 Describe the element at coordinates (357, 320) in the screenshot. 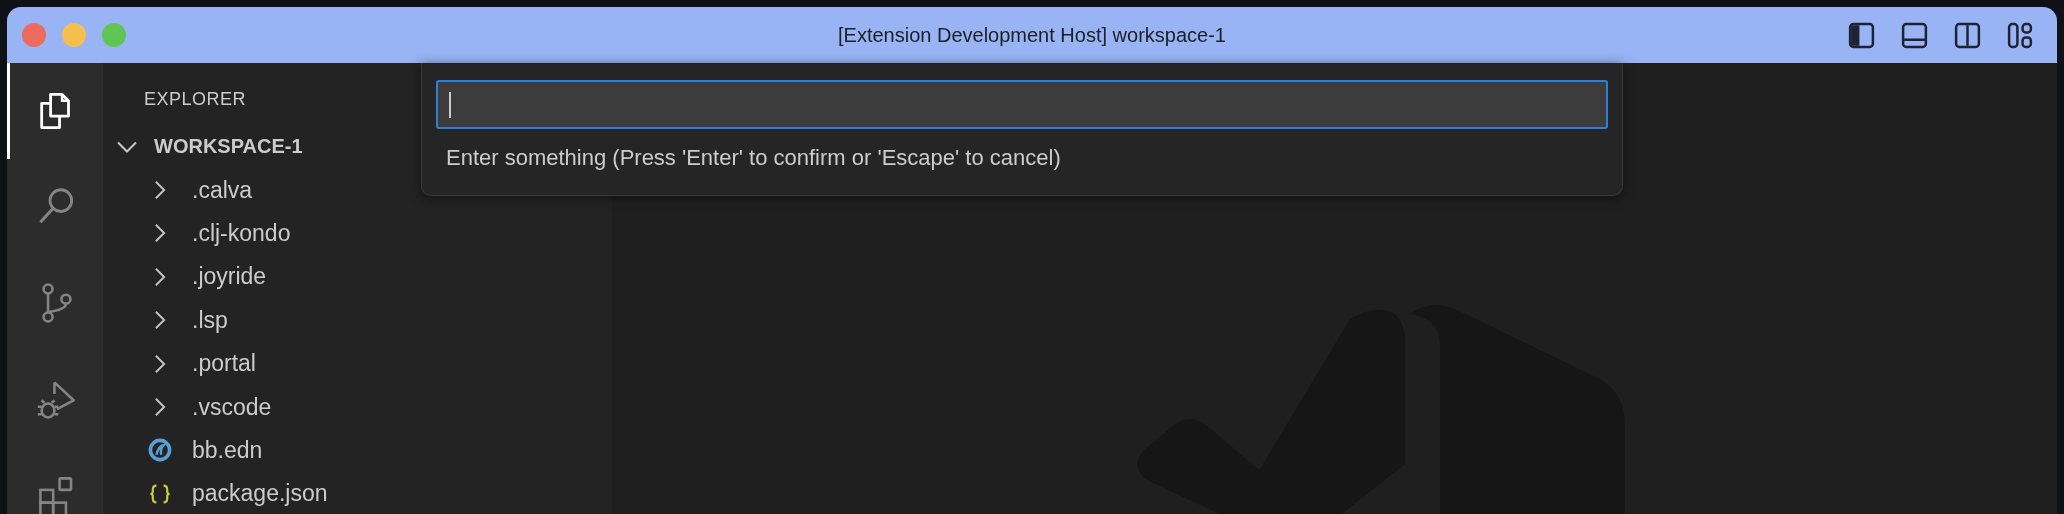

I see `folder-item: .lsp` at that location.